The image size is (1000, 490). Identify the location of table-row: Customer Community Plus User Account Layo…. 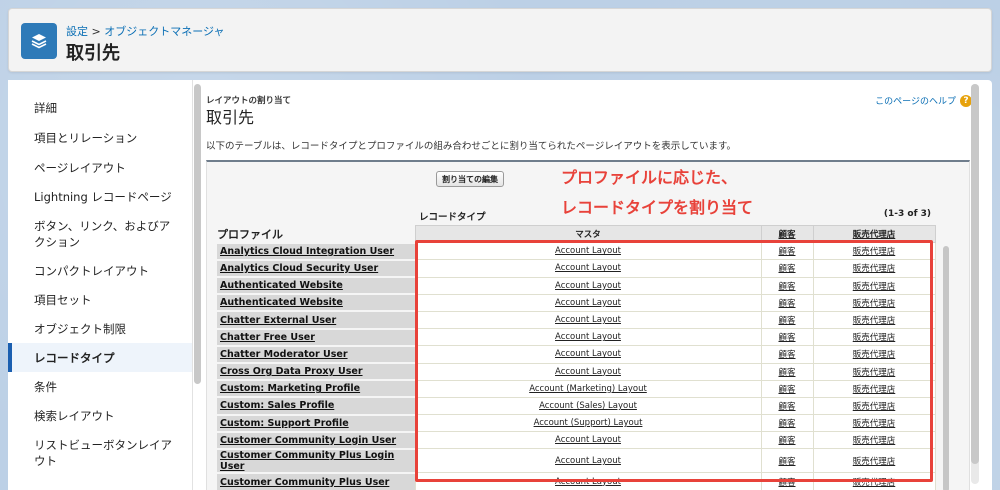
(576, 480).